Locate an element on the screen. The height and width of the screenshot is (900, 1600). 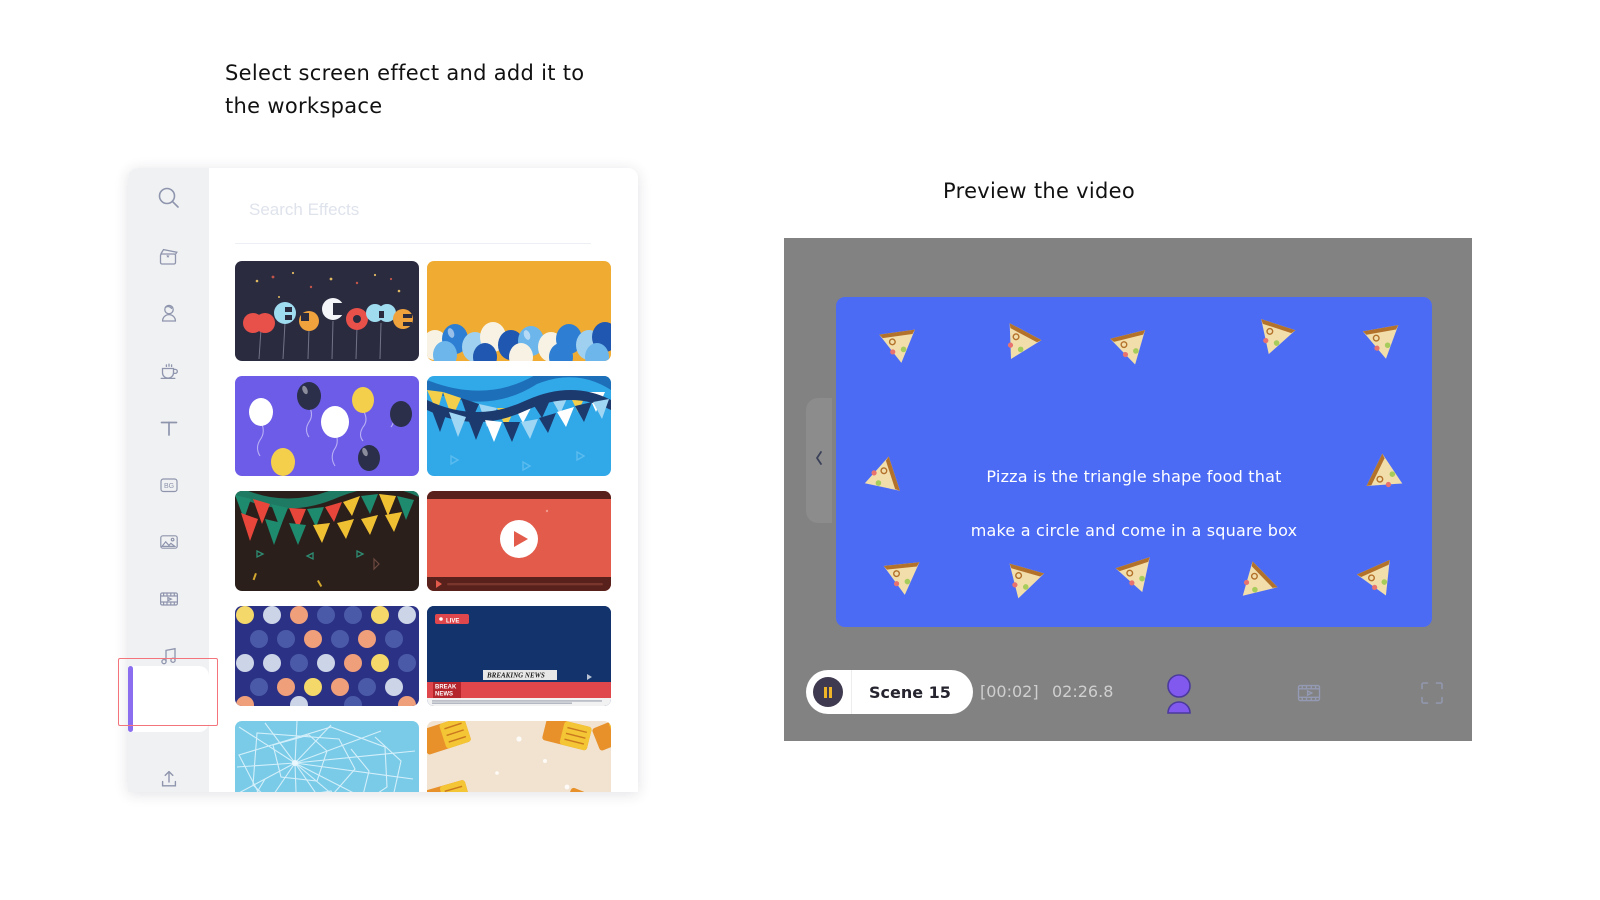
sidebar-item-effects is located at coordinates (168, 715).